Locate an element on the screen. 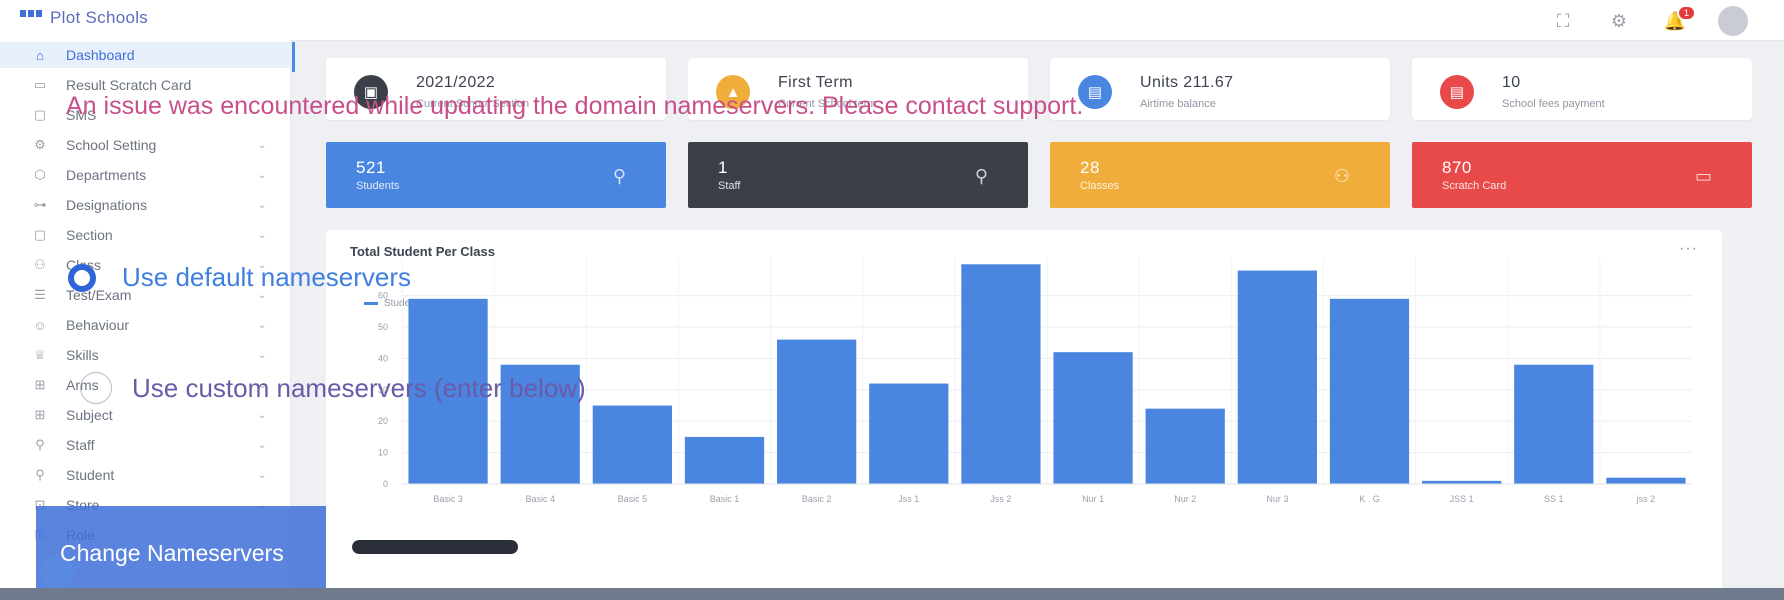 This screenshot has height=600, width=1784. sidebar-item: ⬡ Departments ⌄ is located at coordinates (145, 175).